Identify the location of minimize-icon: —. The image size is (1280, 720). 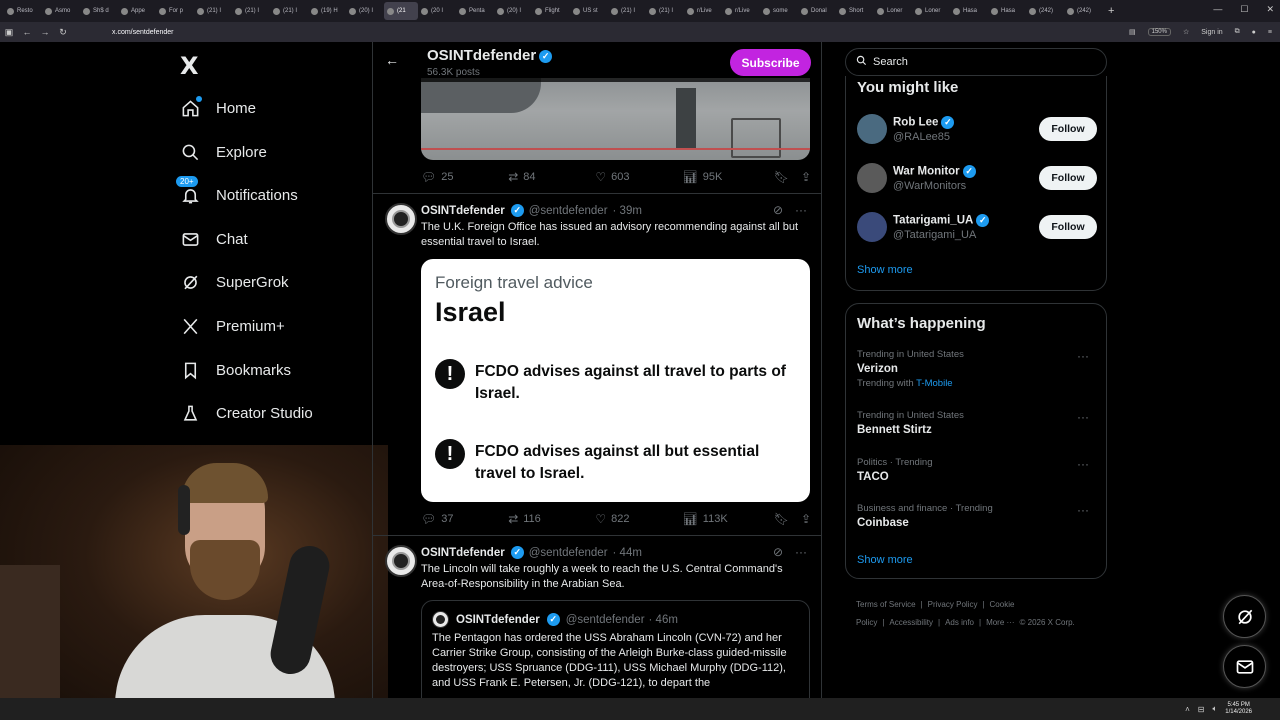
(1217, 9).